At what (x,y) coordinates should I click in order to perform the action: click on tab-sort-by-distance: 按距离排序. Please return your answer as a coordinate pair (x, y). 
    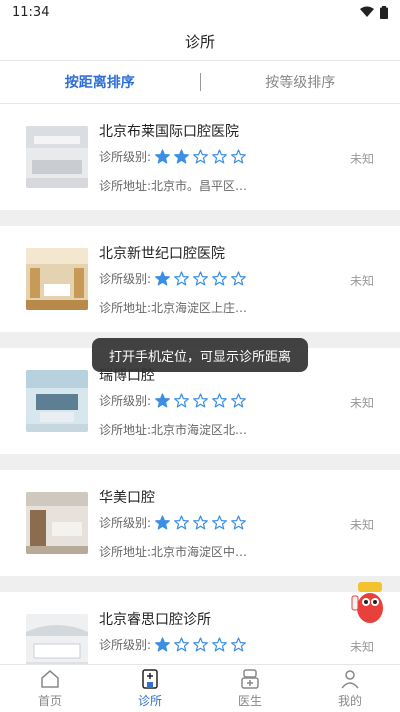
    Looking at the image, I should click on (100, 82).